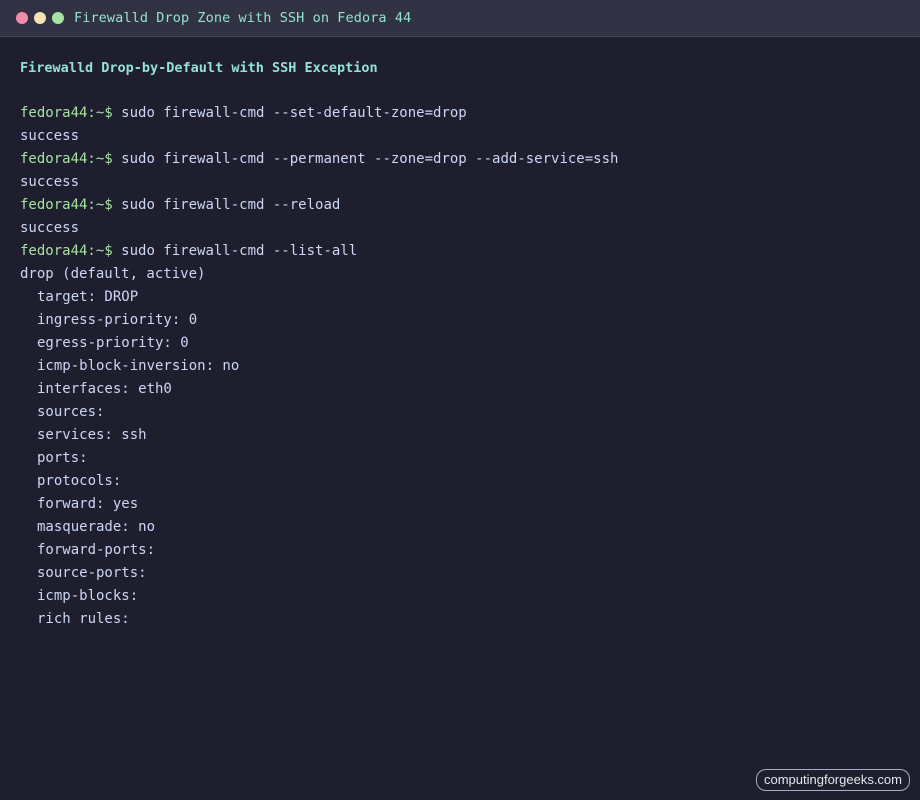 The height and width of the screenshot is (800, 920). Describe the element at coordinates (231, 205) in the screenshot. I see `command-text: sudo firewall-cmd --reload` at that location.